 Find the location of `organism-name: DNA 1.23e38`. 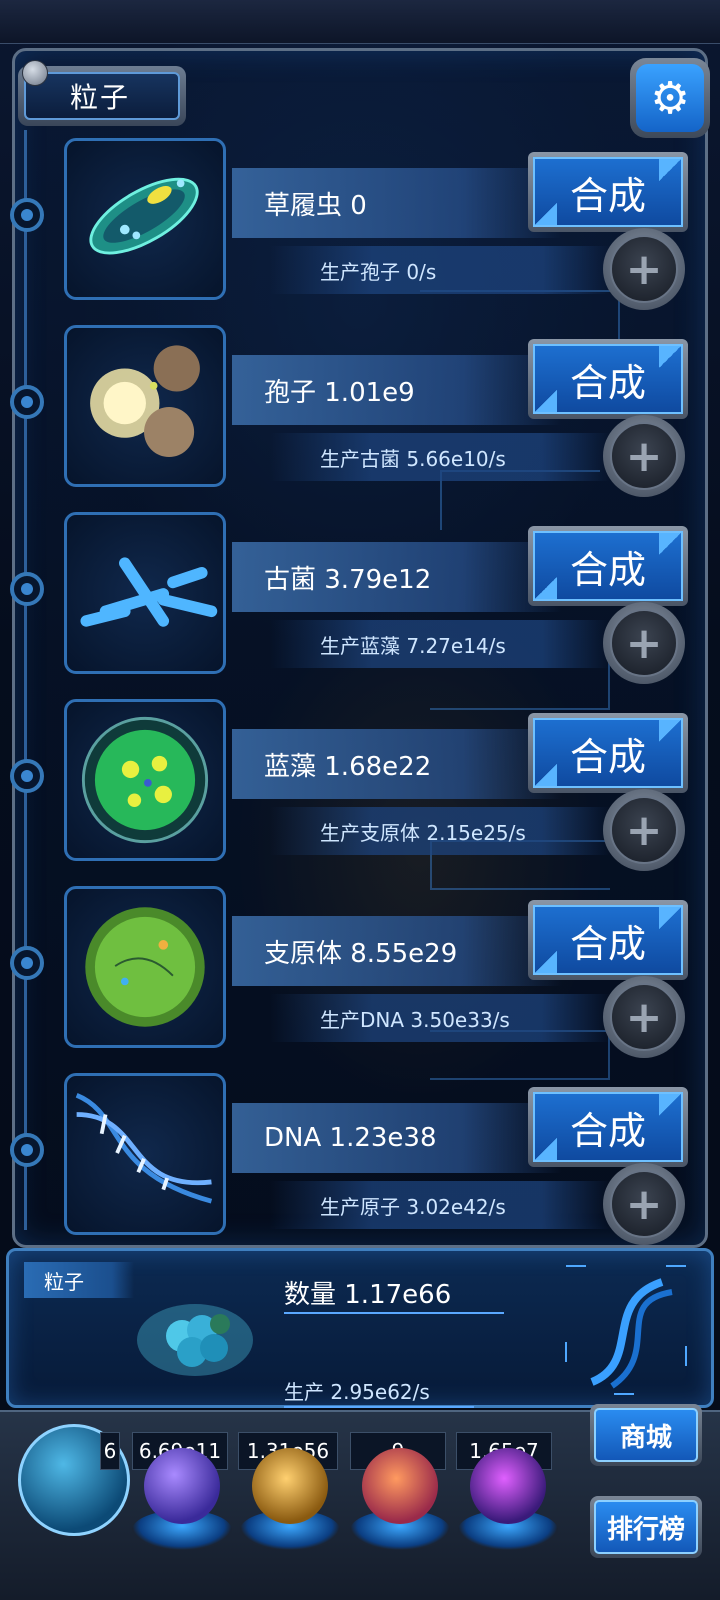

organism-name: DNA 1.23e38 is located at coordinates (397, 1138).